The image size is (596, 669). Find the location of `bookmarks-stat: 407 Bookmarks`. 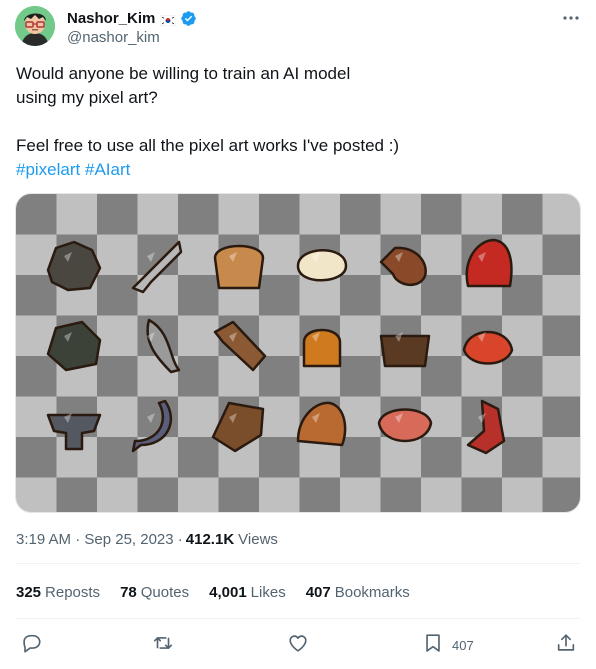

bookmarks-stat: 407 Bookmarks is located at coordinates (358, 592).